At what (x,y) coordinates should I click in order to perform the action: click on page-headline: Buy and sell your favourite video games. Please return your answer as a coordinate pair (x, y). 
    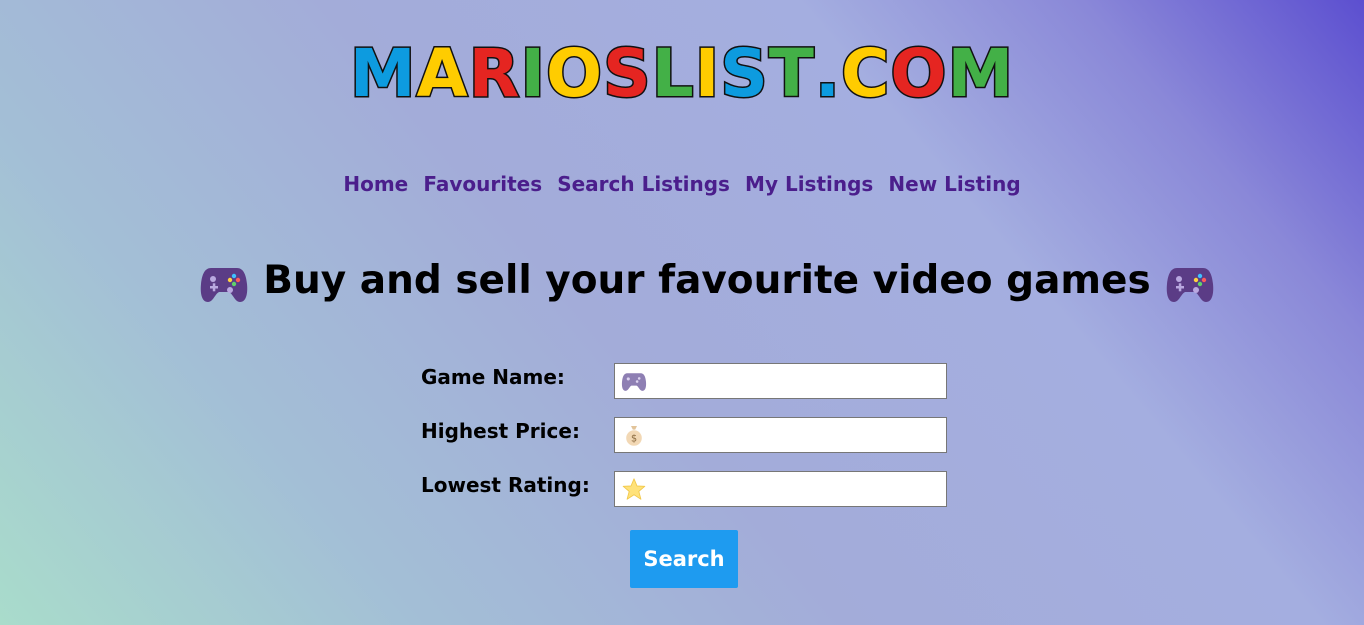
    Looking at the image, I should click on (682, 281).